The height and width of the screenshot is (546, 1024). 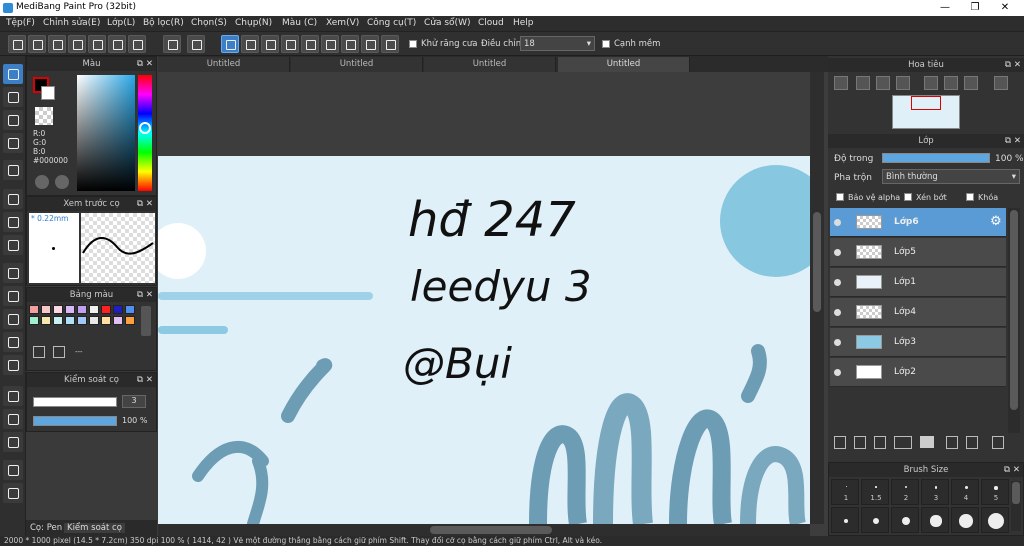 What do you see at coordinates (121, 23) in the screenshot?
I see `menu-layer: Lớp(L)` at bounding box center [121, 23].